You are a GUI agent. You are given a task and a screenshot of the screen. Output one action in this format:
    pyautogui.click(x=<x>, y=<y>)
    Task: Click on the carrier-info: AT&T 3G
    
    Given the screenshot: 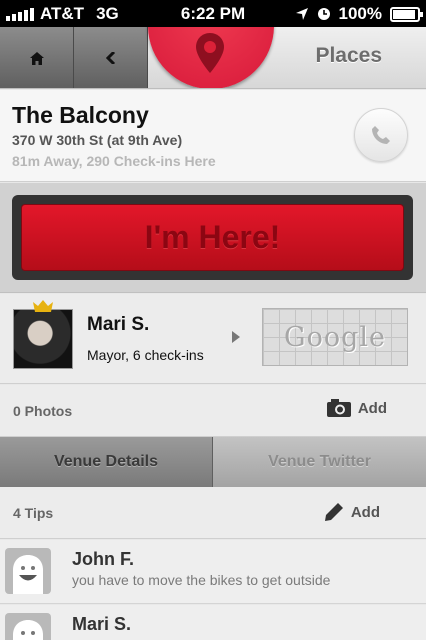 What is the action you would take?
    pyautogui.click(x=62, y=14)
    